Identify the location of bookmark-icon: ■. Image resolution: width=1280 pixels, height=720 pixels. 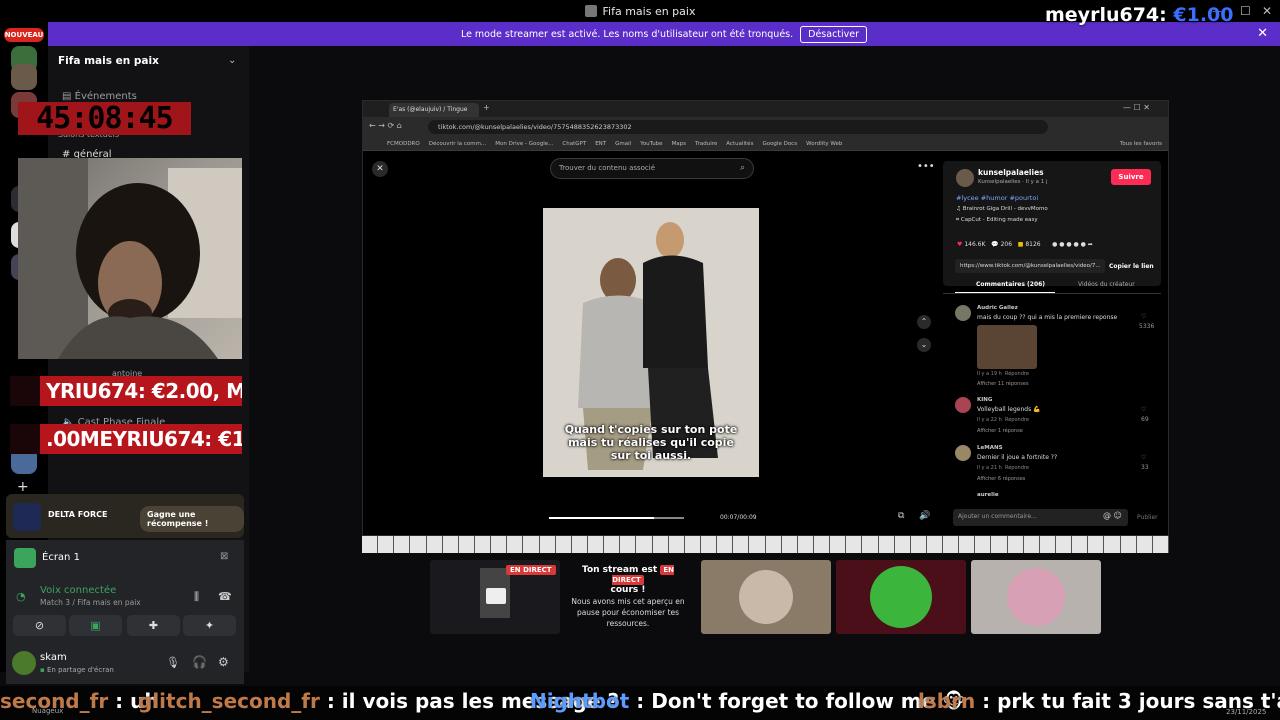
(1021, 244).